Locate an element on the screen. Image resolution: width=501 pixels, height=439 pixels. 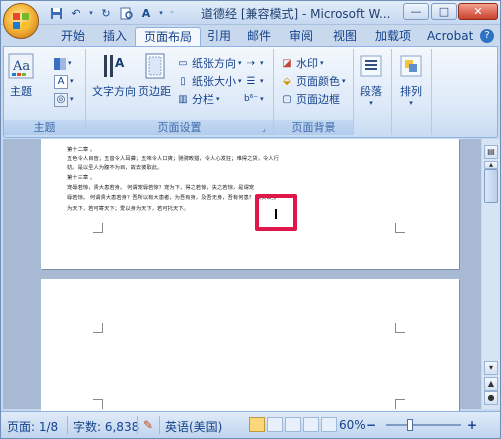
previous-page-icon: ▲ is located at coordinates (491, 384).